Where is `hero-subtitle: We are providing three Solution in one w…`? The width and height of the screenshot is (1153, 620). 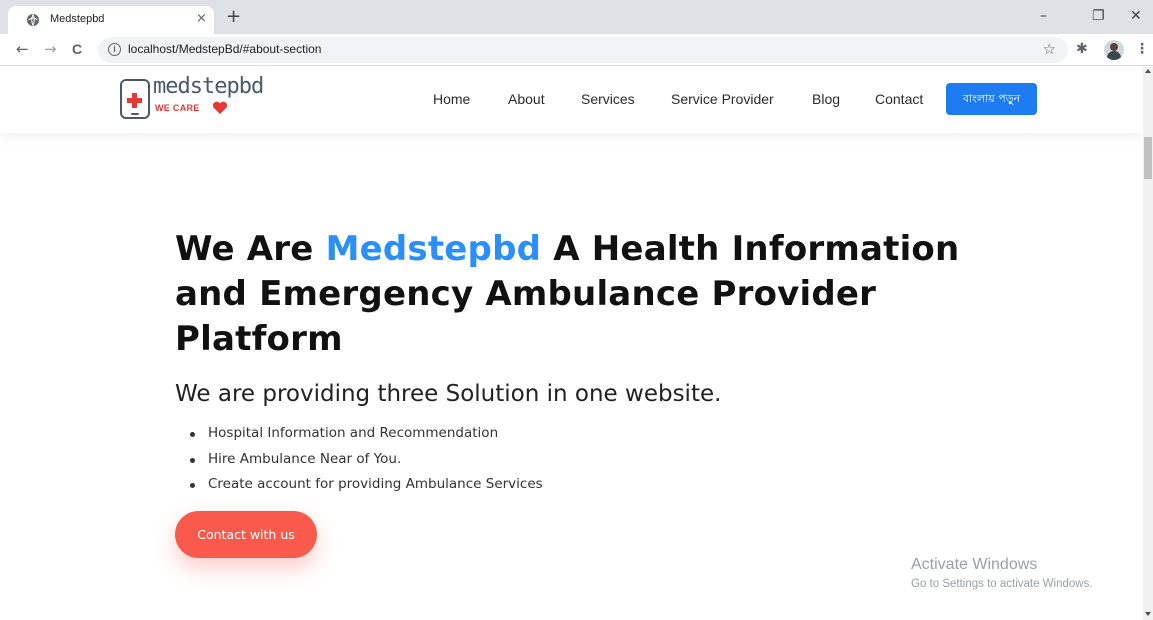 hero-subtitle: We are providing three Solution in one w… is located at coordinates (448, 394).